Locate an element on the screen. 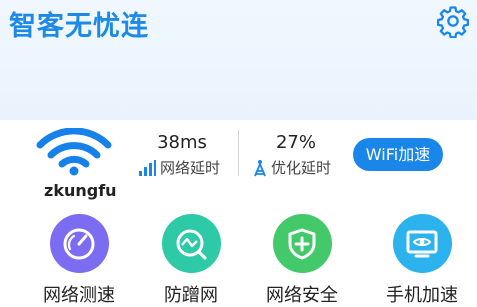 This screenshot has height=307, width=477. metrics-divider is located at coordinates (238, 153).